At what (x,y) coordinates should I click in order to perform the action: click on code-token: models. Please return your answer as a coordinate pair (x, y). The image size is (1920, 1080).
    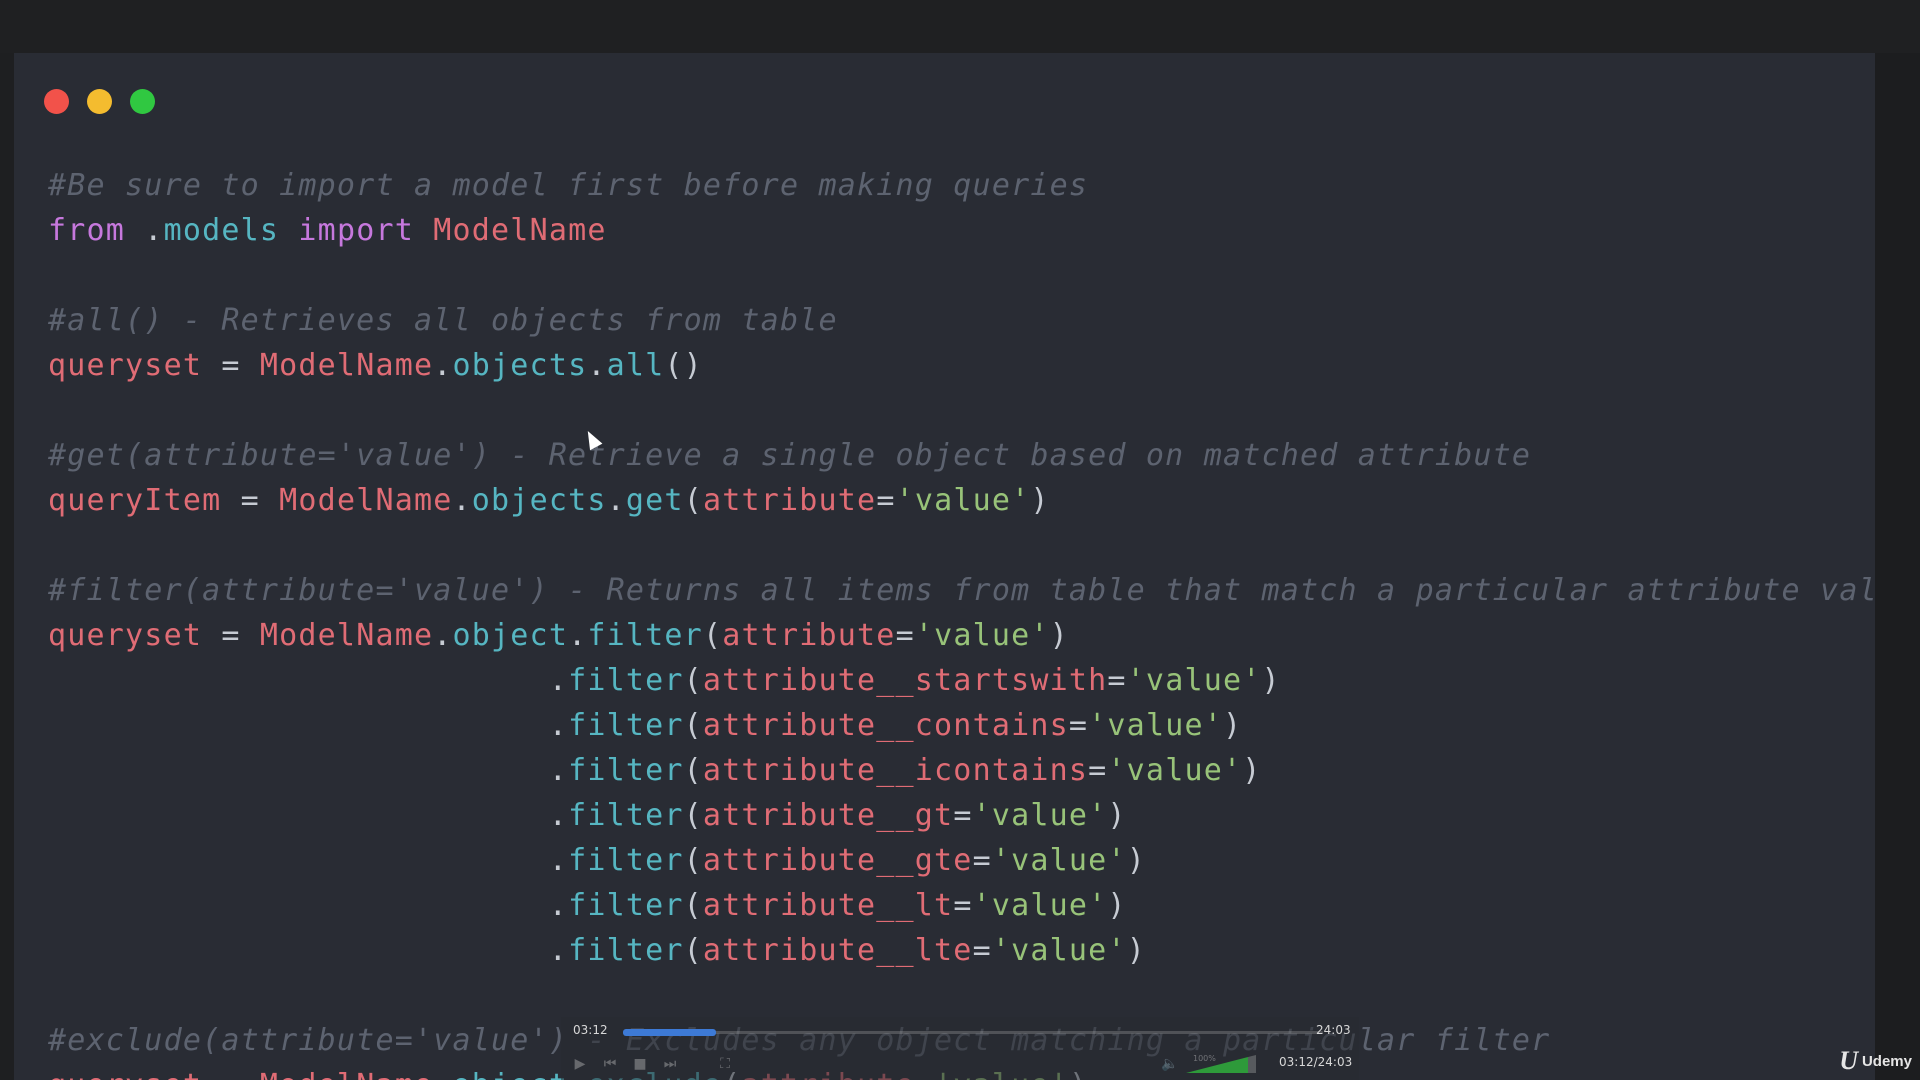
    Looking at the image, I should click on (221, 230).